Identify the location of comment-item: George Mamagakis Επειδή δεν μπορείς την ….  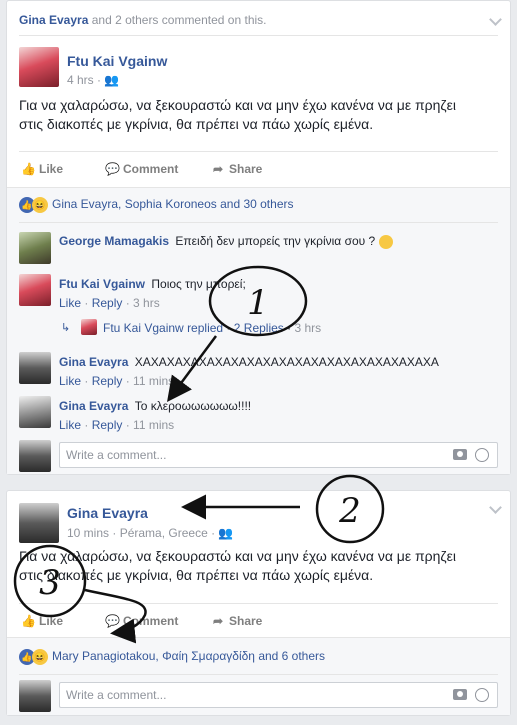
(258, 250).